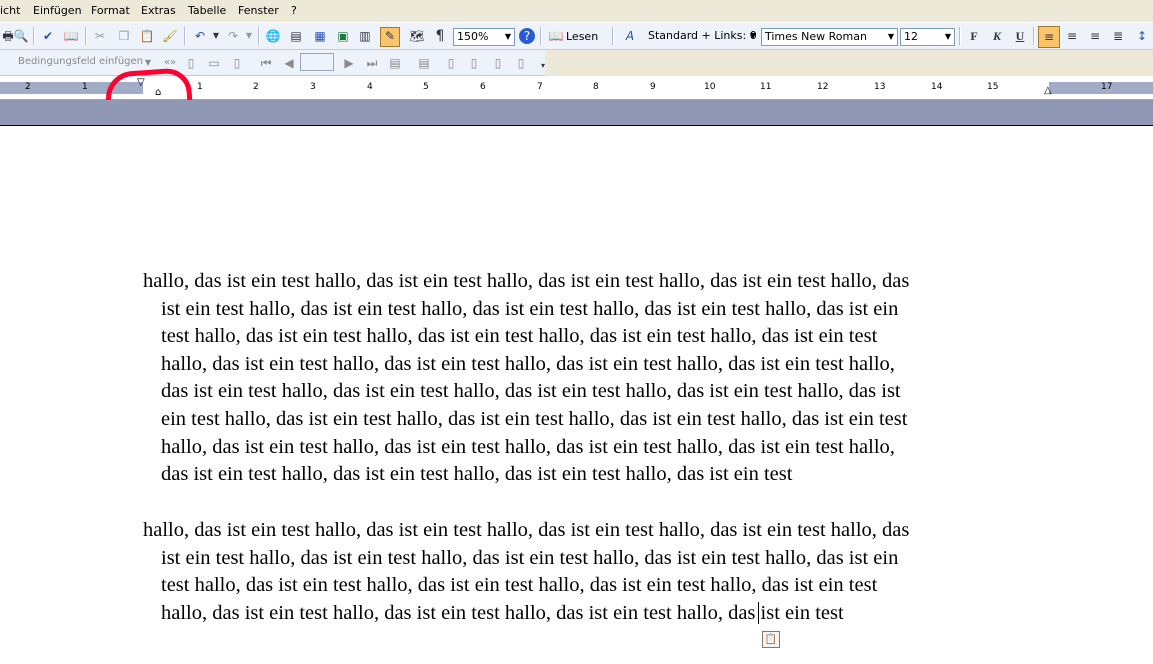  Describe the element at coordinates (576, 113) in the screenshot. I see `page-top-margin-area` at that location.